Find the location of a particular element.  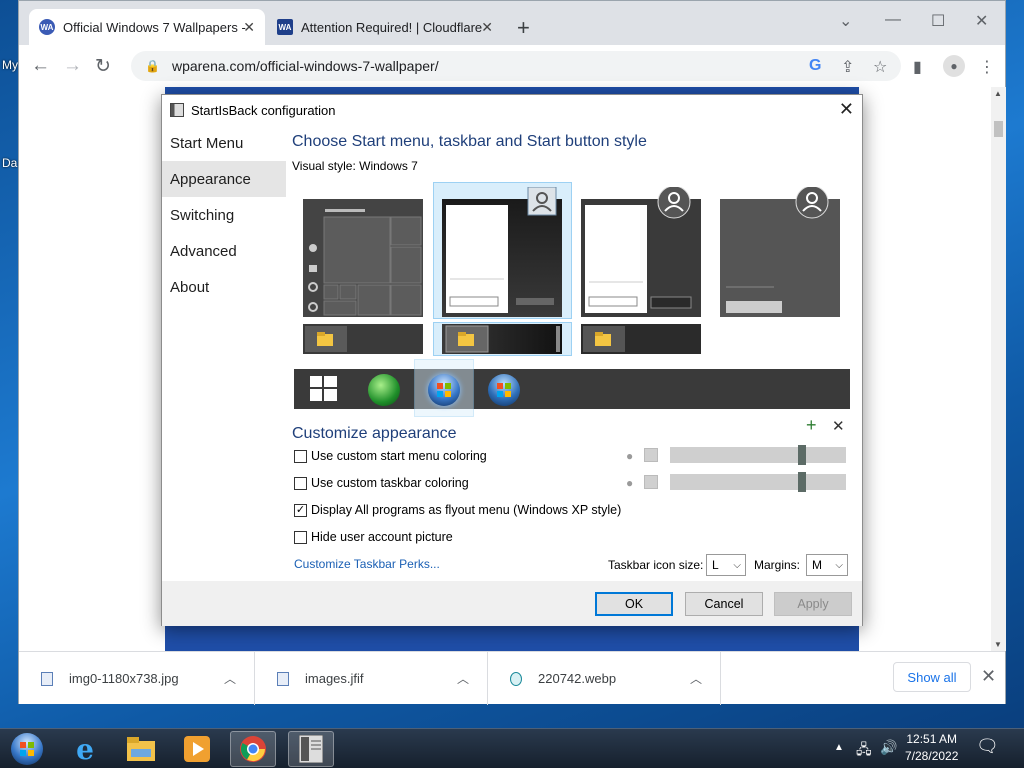

margins-select: M ⌵ is located at coordinates (827, 565).